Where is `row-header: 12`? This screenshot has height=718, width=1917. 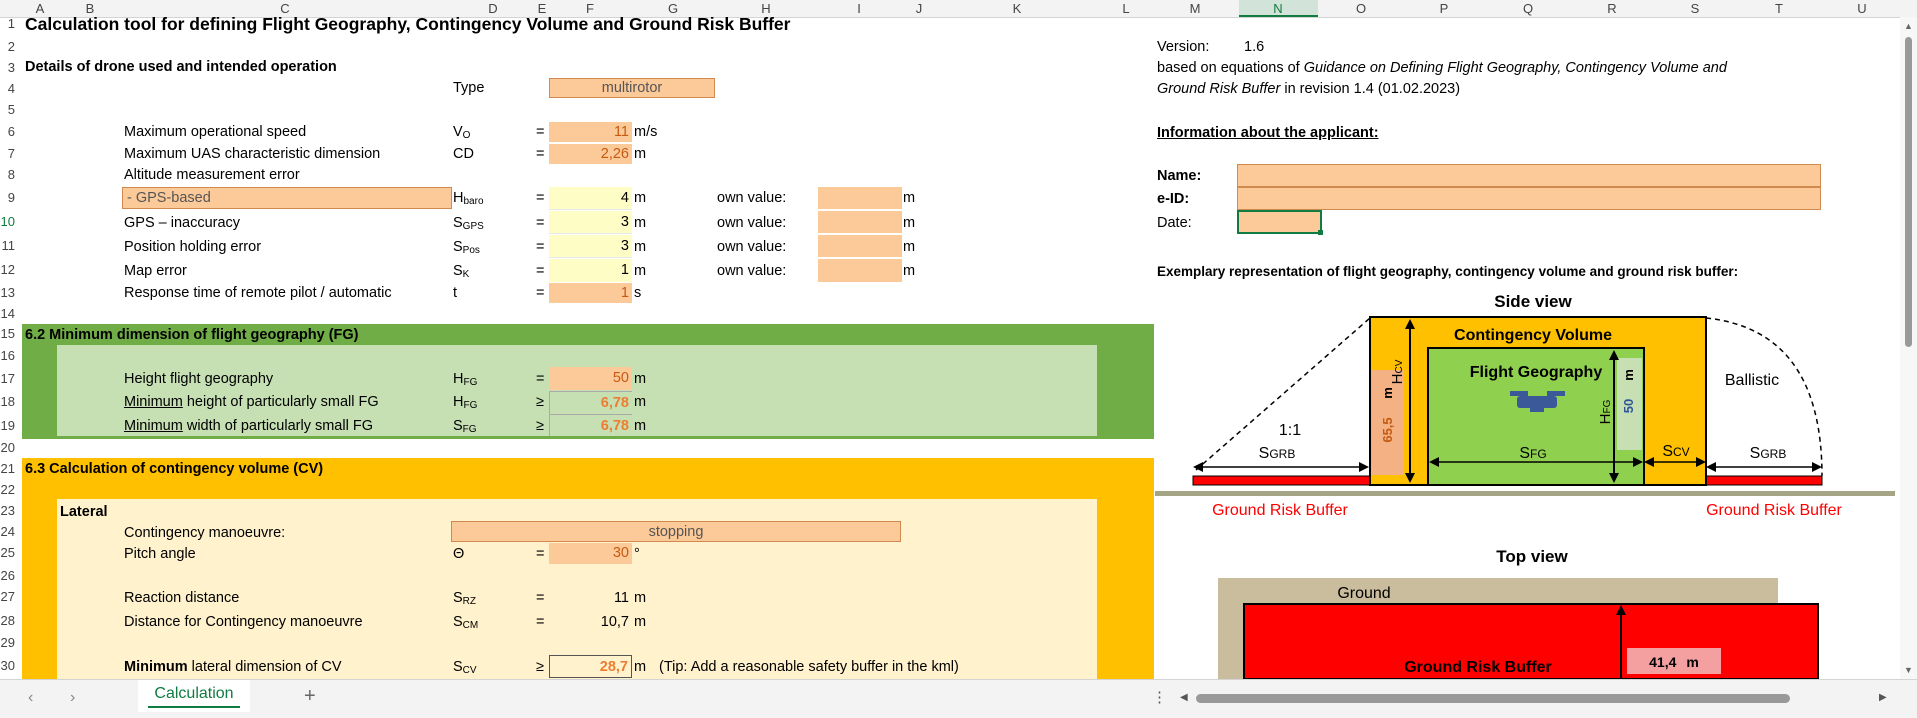
row-header: 12 is located at coordinates (7, 270).